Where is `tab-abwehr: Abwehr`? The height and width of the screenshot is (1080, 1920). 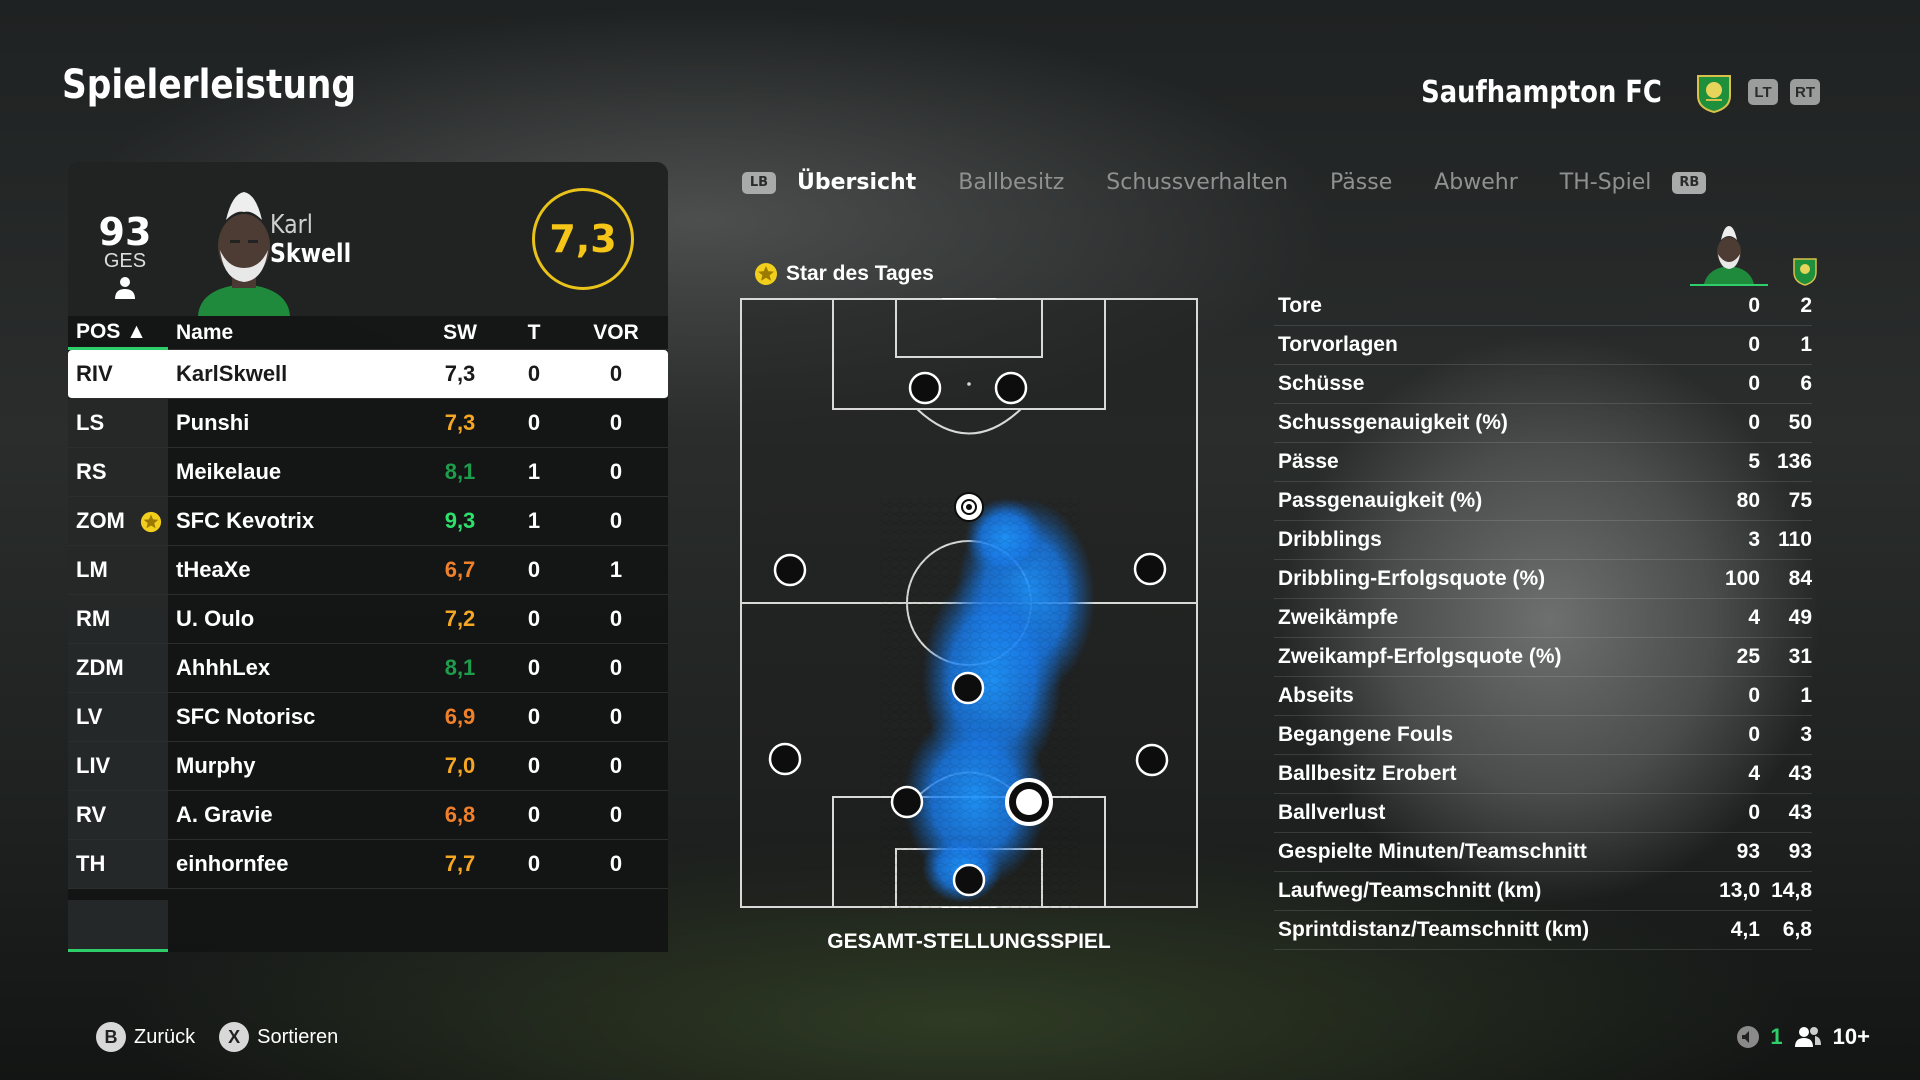 tab-abwehr: Abwehr is located at coordinates (1476, 182).